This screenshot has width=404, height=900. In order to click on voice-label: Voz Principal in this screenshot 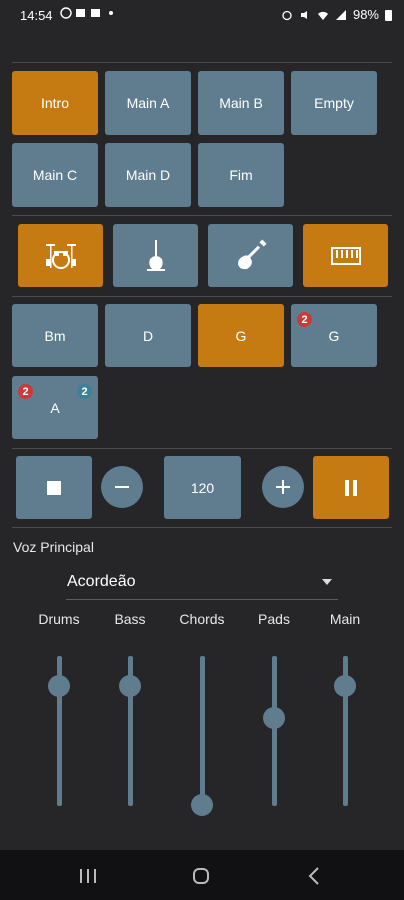, I will do `click(53, 547)`.